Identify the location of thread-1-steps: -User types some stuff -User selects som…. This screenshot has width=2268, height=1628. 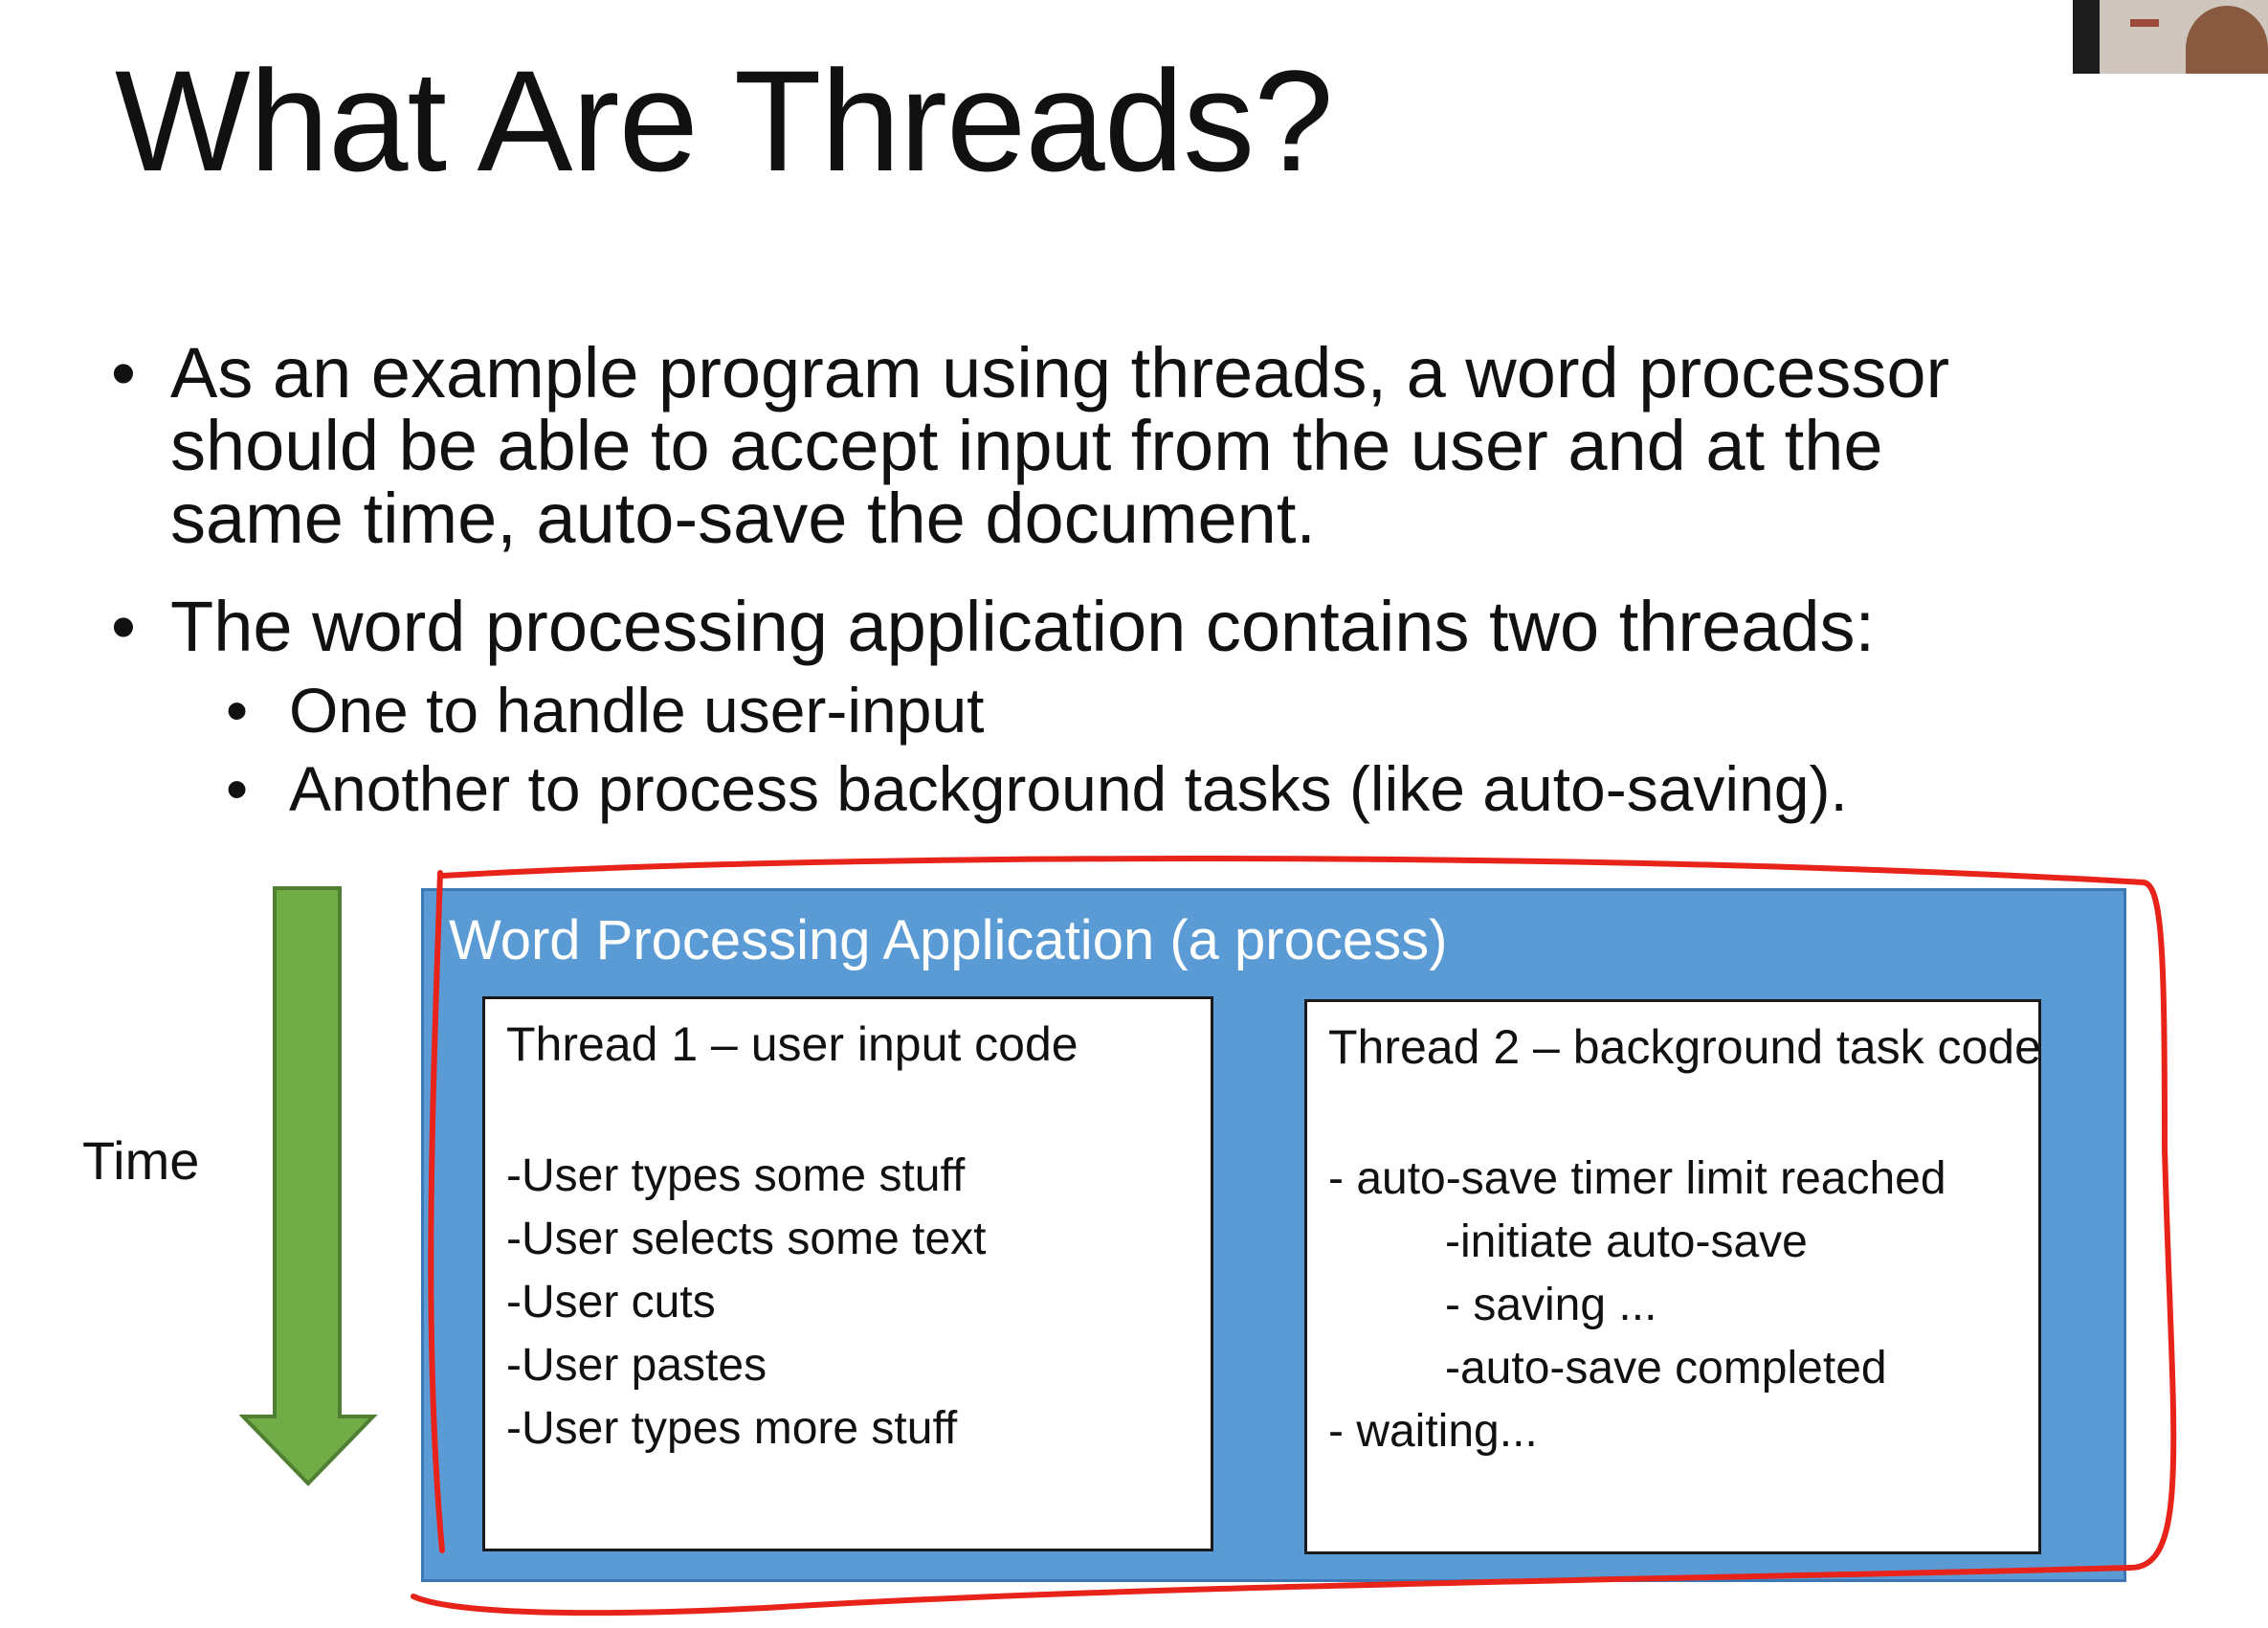
(746, 1303).